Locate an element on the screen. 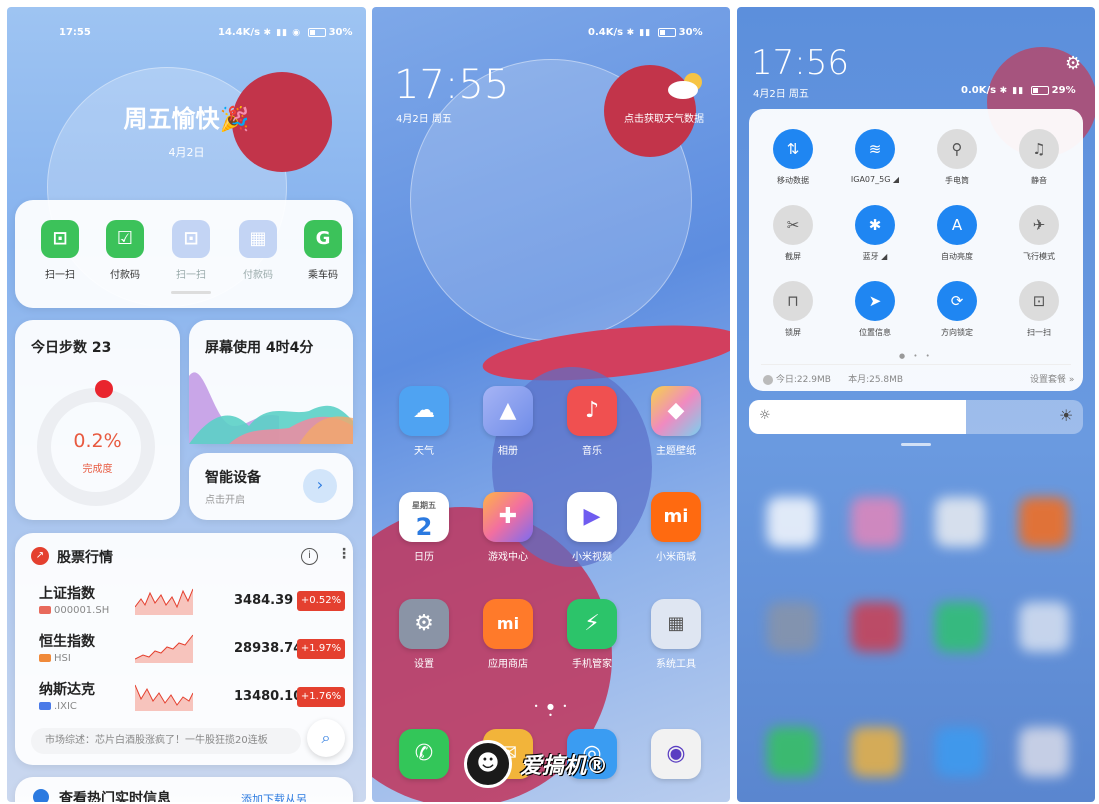 This screenshot has height=804, width=1099. flashlight-icon: ⚲ is located at coordinates (957, 149).